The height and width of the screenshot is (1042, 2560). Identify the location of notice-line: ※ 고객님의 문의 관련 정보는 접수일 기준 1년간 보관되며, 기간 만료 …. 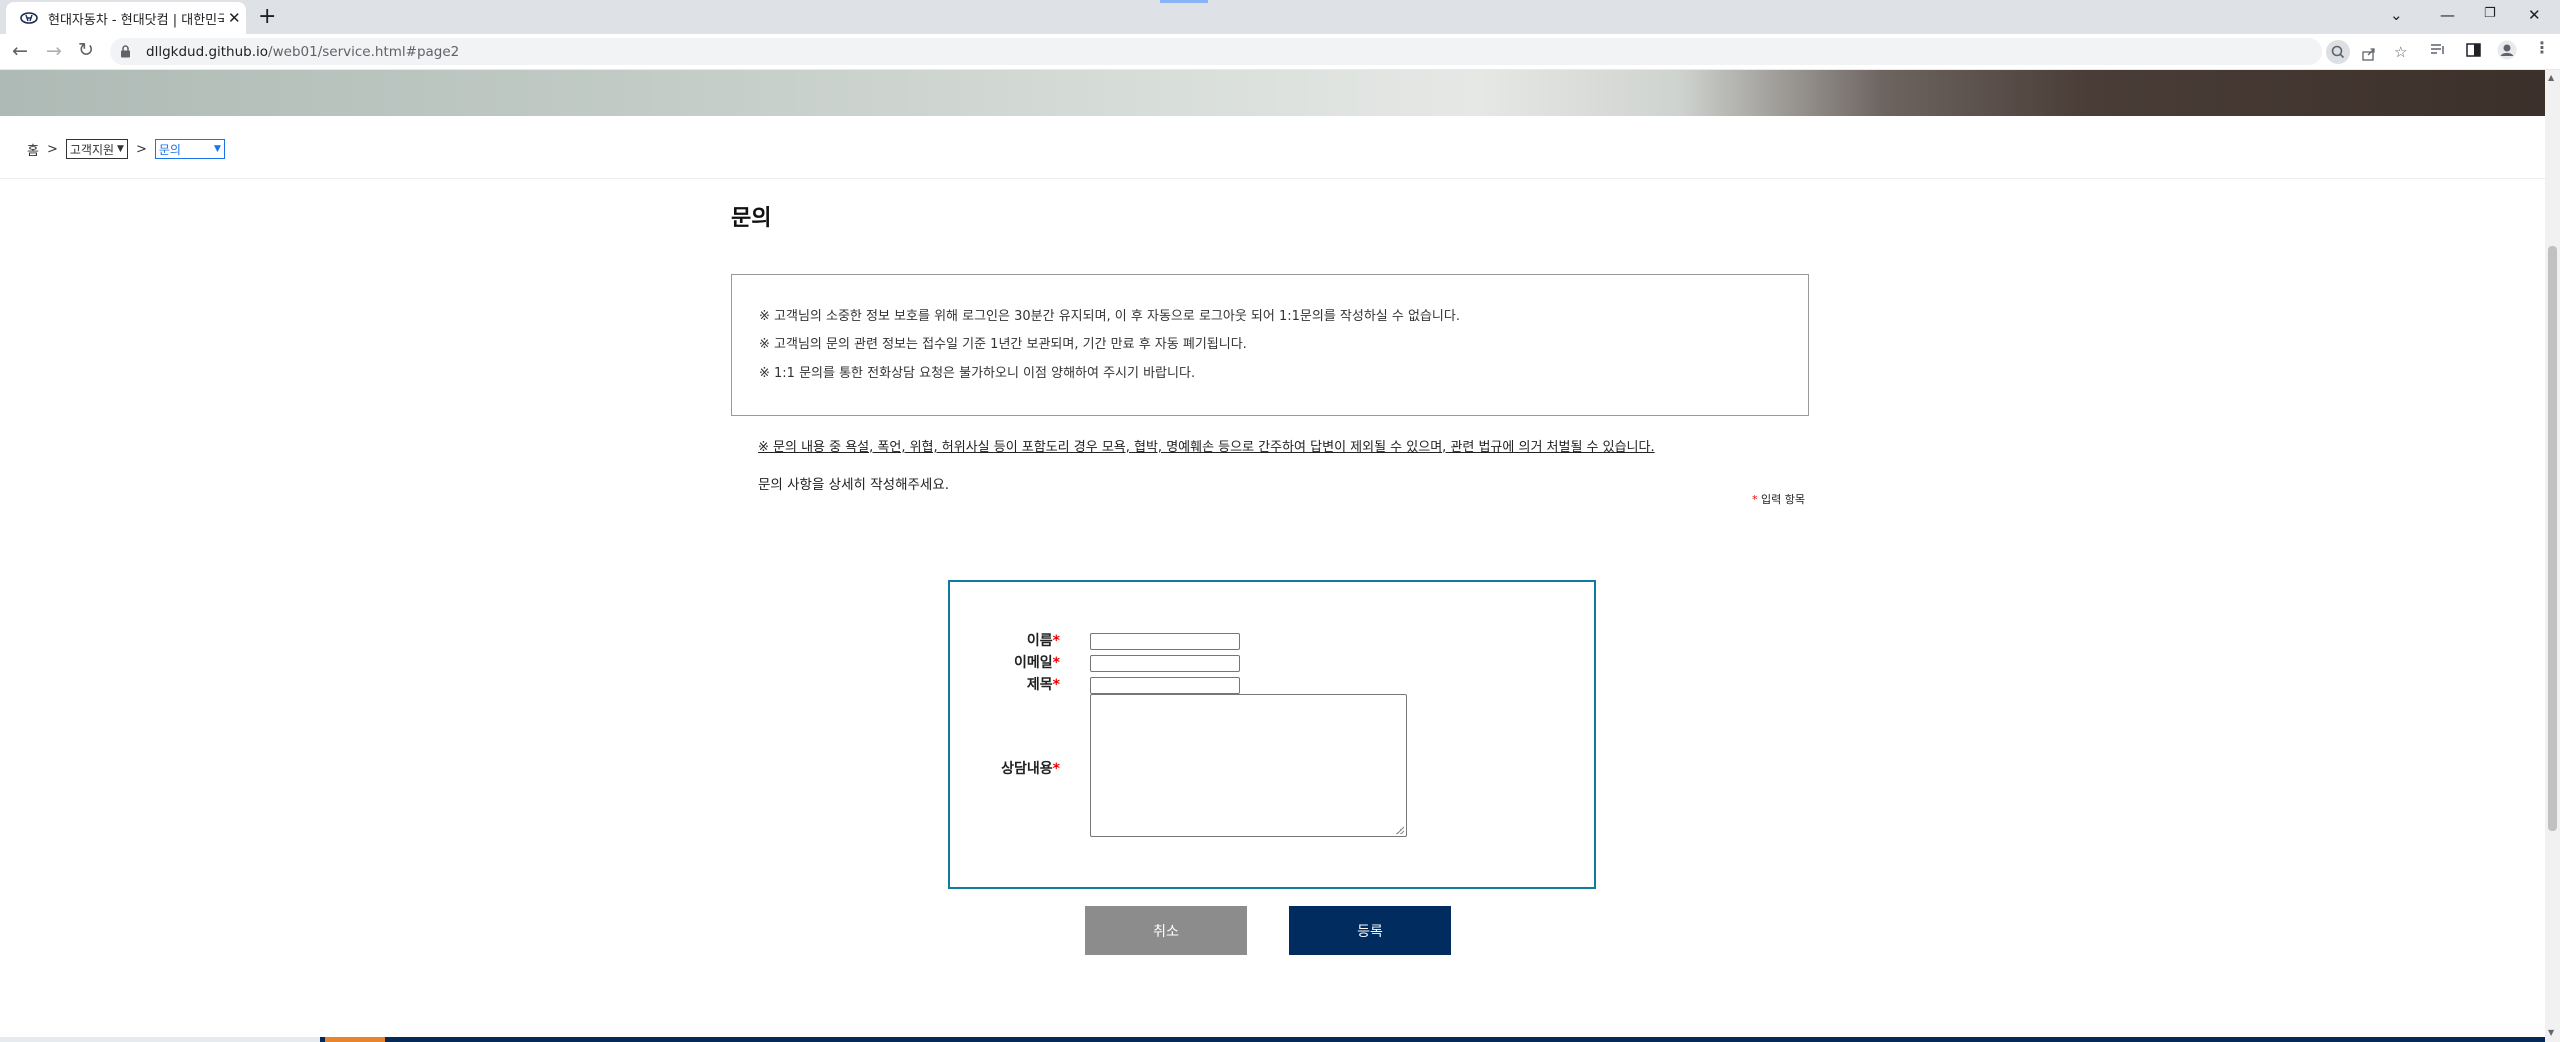
(1003, 344).